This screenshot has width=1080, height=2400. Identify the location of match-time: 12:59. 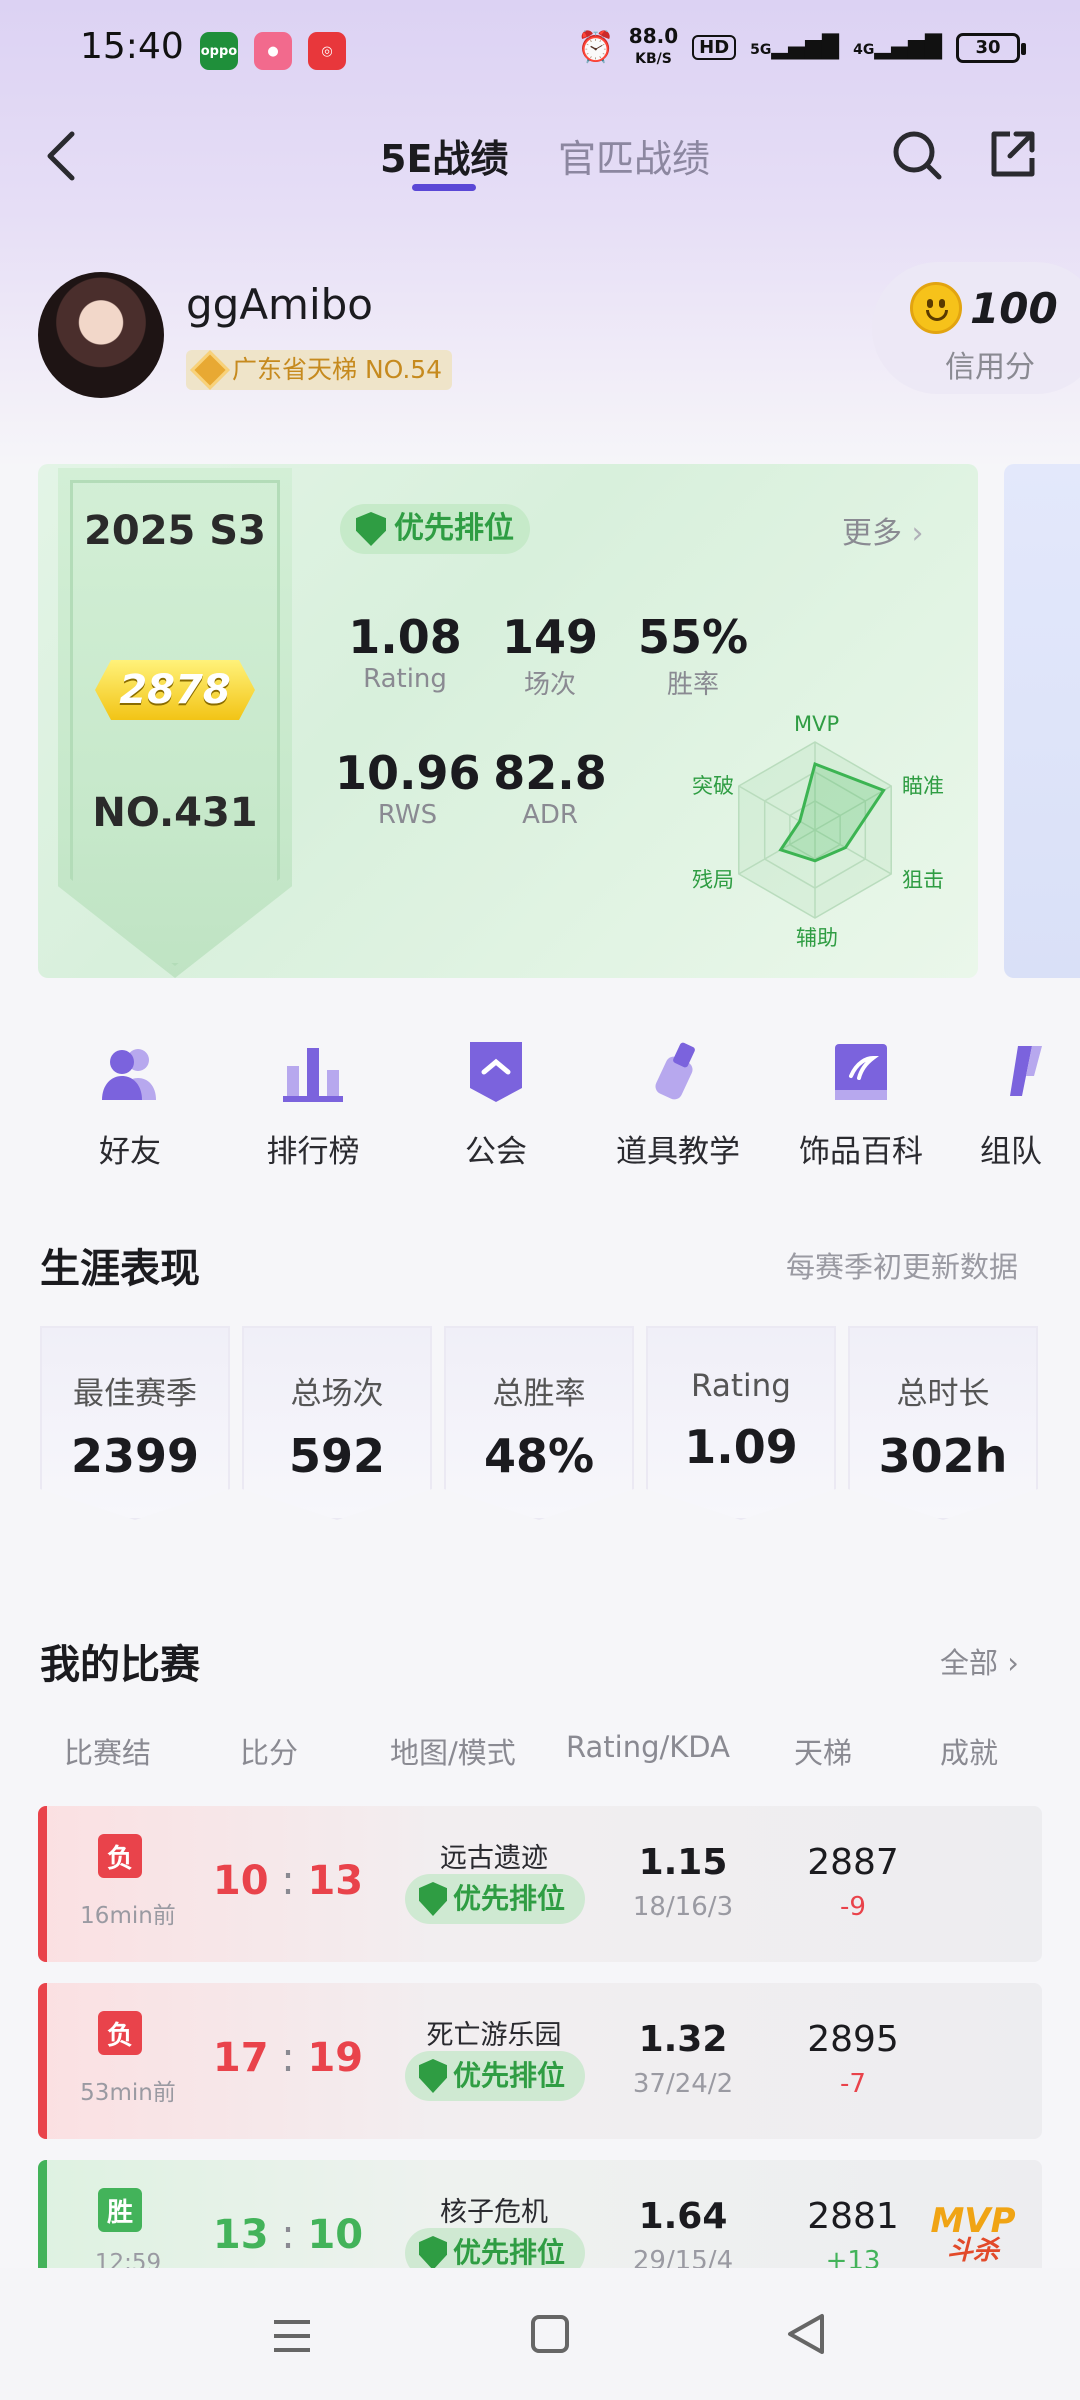
(128, 2259).